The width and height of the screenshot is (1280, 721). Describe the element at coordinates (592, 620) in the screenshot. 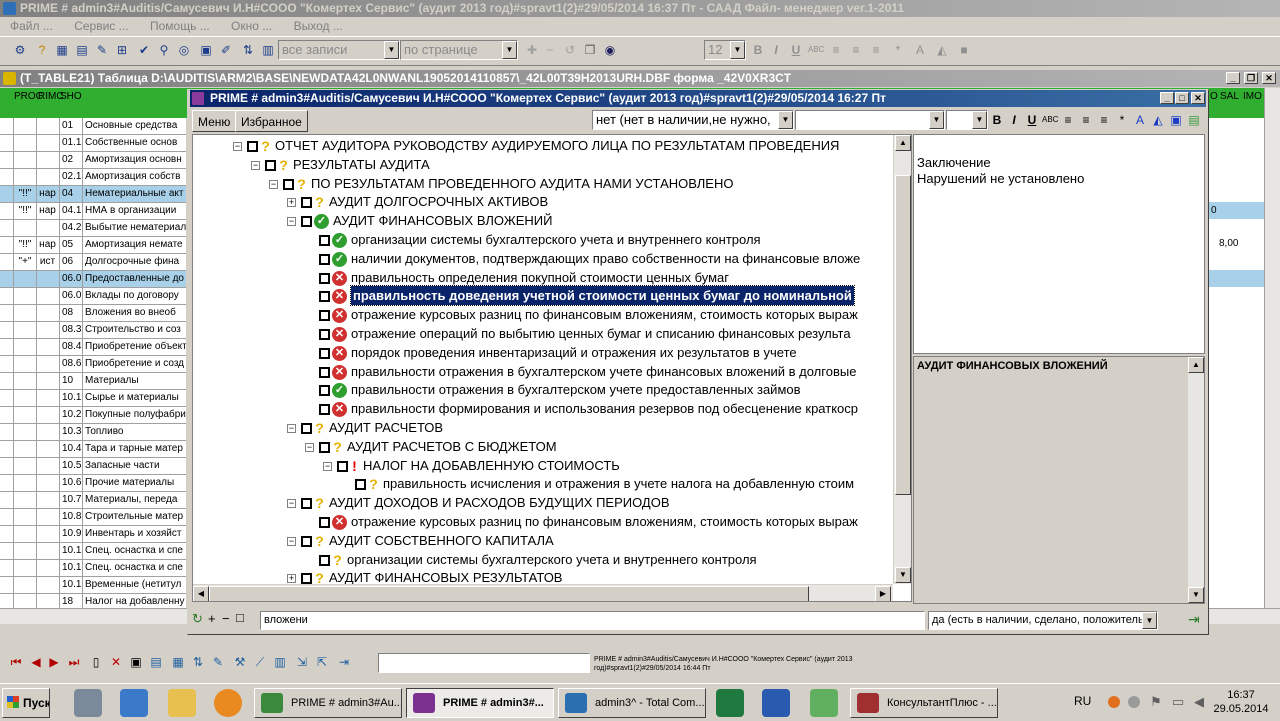

I see `search-input: вложени` at that location.